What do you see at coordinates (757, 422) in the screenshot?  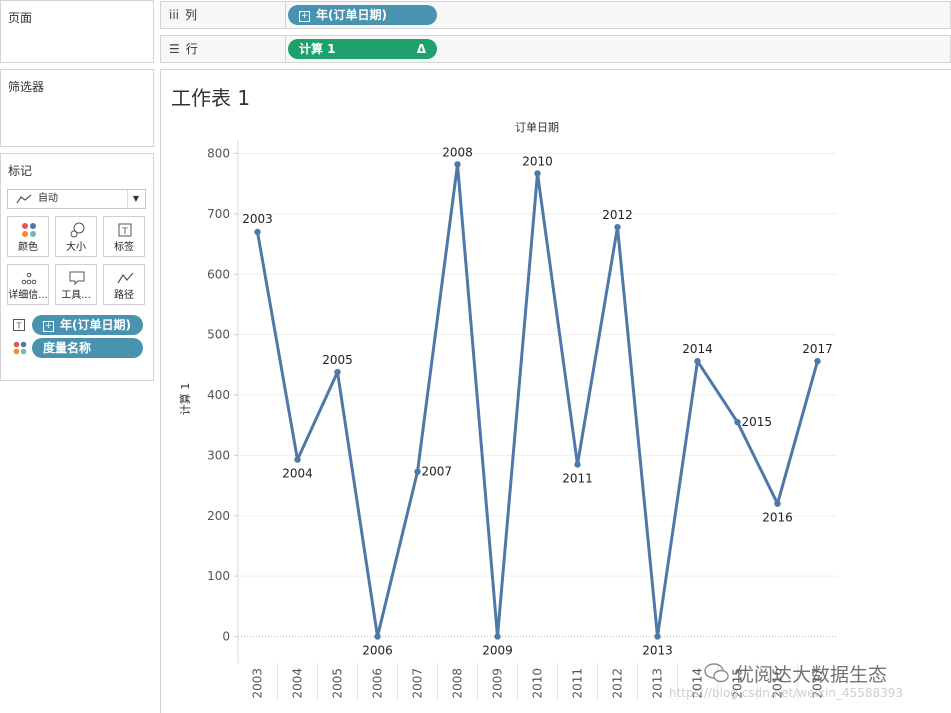 I see `data-label: 2015` at bounding box center [757, 422].